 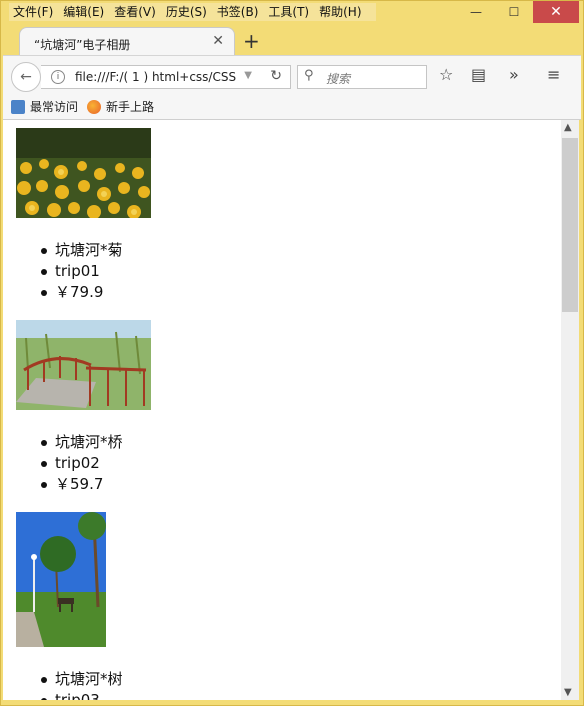 I want to click on menu-view: 查看(V), so click(x=135, y=12).